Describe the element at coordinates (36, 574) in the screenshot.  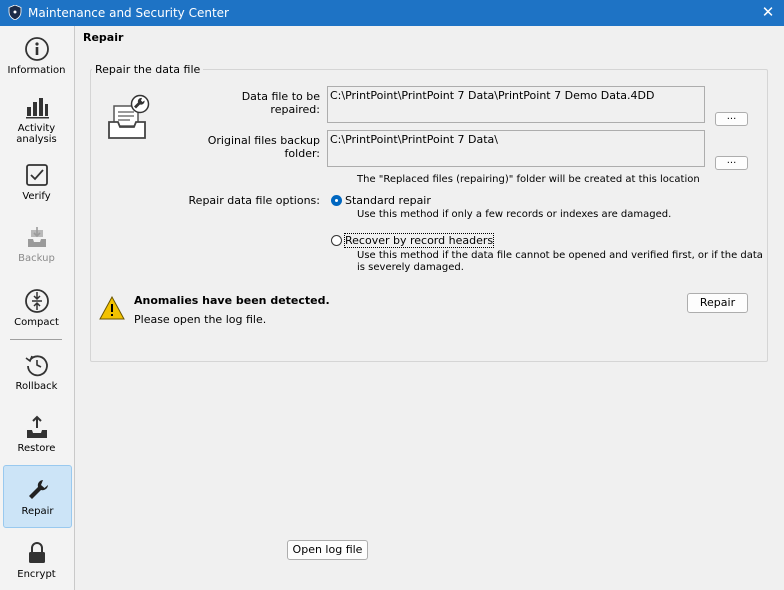
I see `sidebar-item-label: Encrypt` at that location.